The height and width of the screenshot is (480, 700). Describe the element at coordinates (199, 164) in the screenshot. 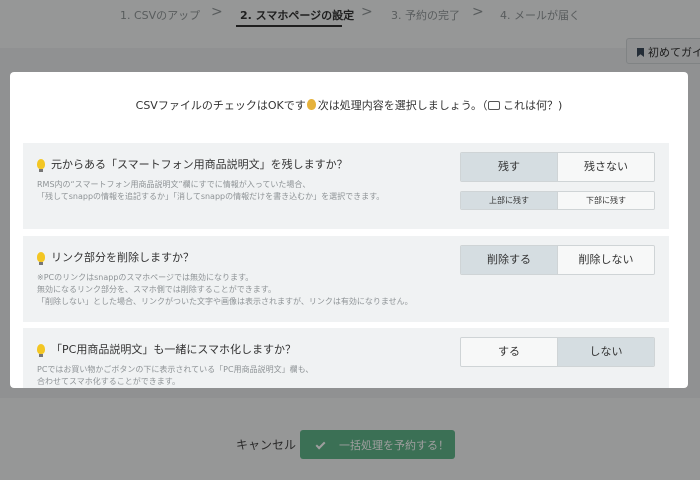

I see `question-text: 元からある「スマートフォン用商品説明文」を残しますか？` at that location.